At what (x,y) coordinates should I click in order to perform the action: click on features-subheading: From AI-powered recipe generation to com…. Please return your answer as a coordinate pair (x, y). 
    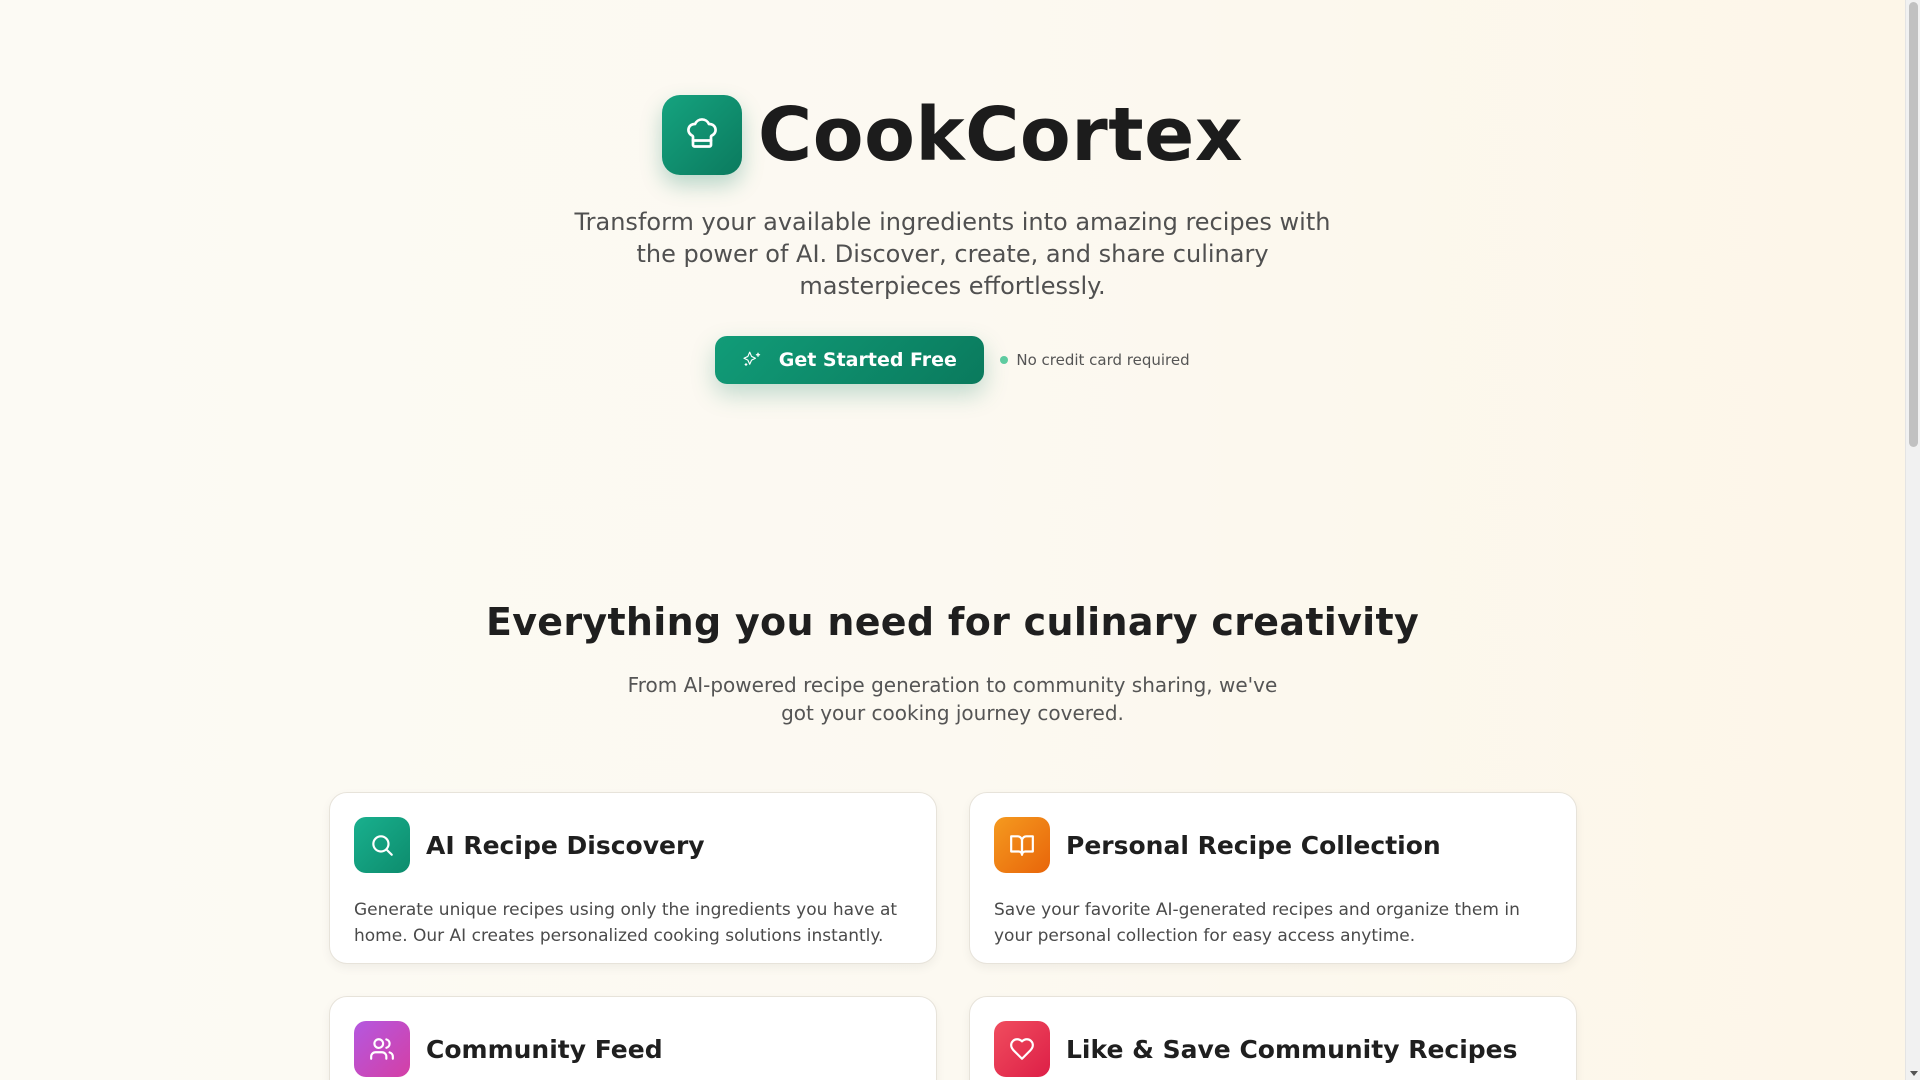
    Looking at the image, I should click on (952, 699).